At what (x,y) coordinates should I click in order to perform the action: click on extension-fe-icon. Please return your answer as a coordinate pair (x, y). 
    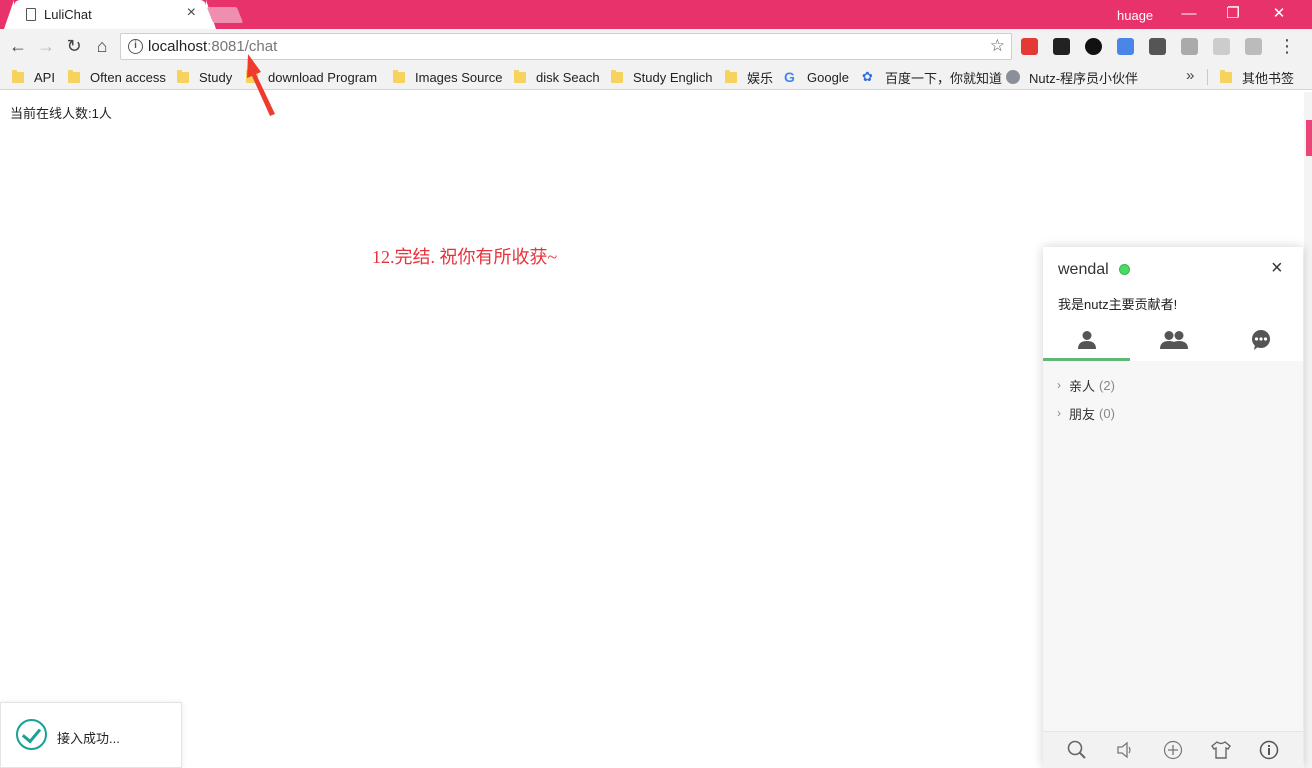
    Looking at the image, I should click on (1029, 46).